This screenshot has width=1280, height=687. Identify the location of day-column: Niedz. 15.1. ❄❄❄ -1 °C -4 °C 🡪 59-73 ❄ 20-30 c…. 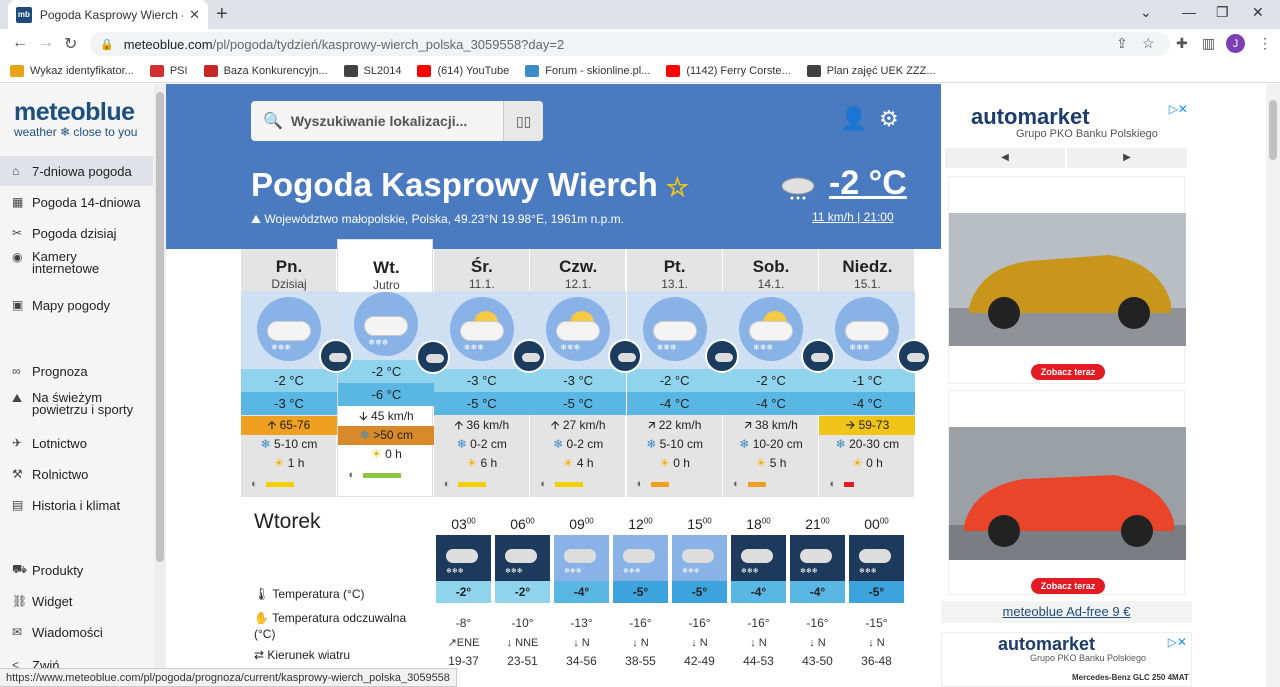
(875, 373).